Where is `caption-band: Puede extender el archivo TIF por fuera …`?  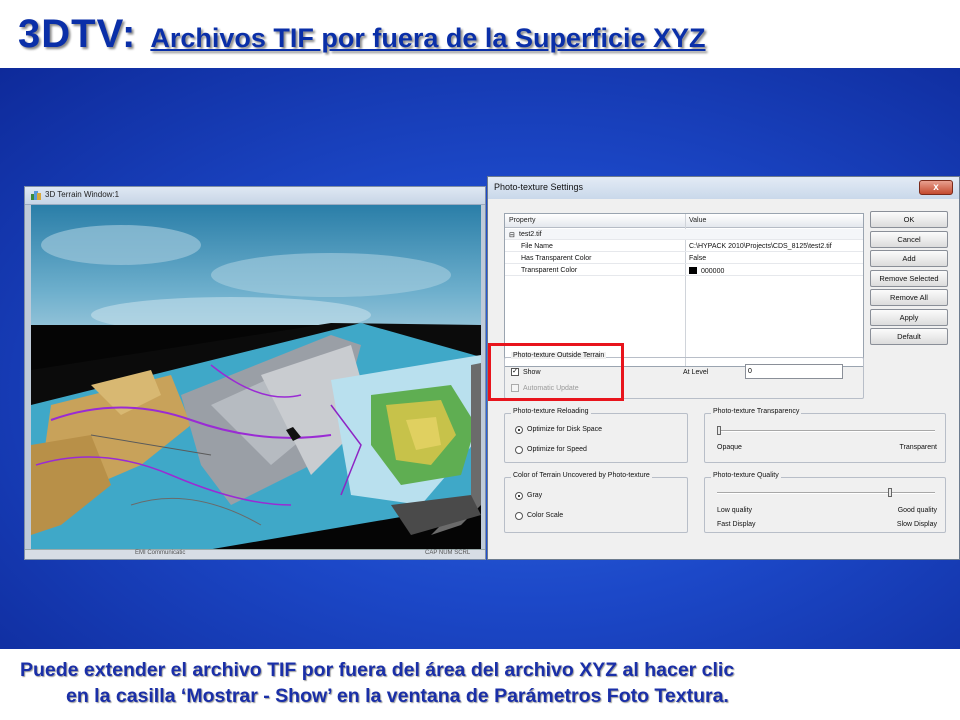 caption-band: Puede extender el archivo TIF por fuera … is located at coordinates (480, 684).